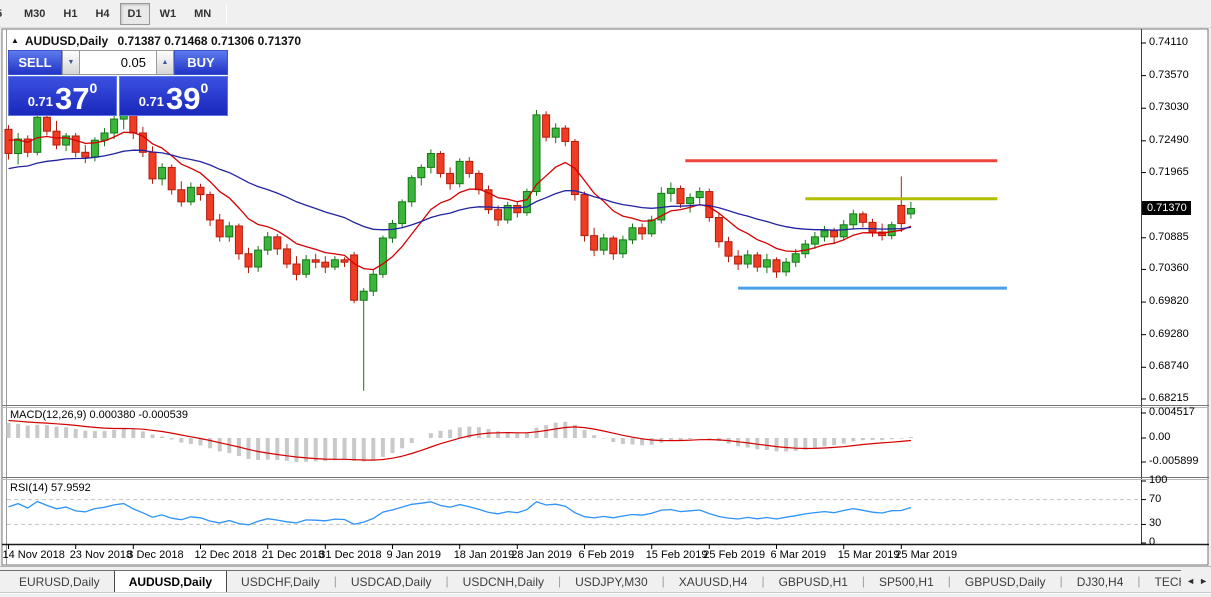 Image resolution: width=1211 pixels, height=597 pixels. Describe the element at coordinates (209, 41) in the screenshot. I see `chart-ohlc-values: 0.71387 0.71468 0.71306 0.71370` at that location.